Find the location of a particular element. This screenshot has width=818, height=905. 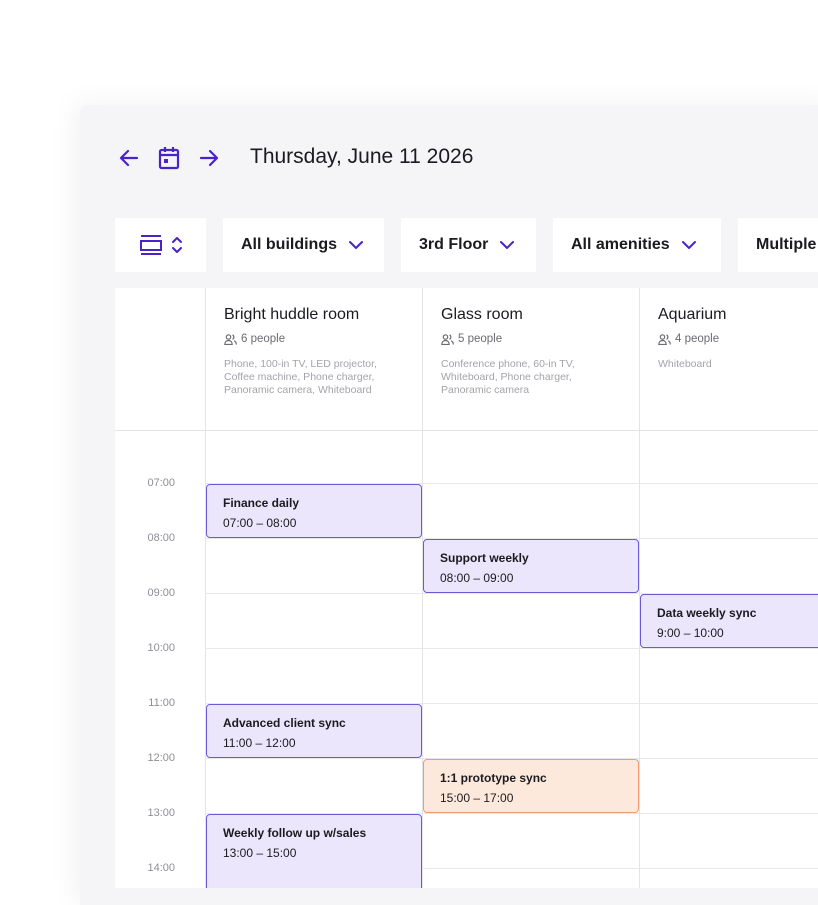

event-title: Weekly follow up w/sales is located at coordinates (295, 833).